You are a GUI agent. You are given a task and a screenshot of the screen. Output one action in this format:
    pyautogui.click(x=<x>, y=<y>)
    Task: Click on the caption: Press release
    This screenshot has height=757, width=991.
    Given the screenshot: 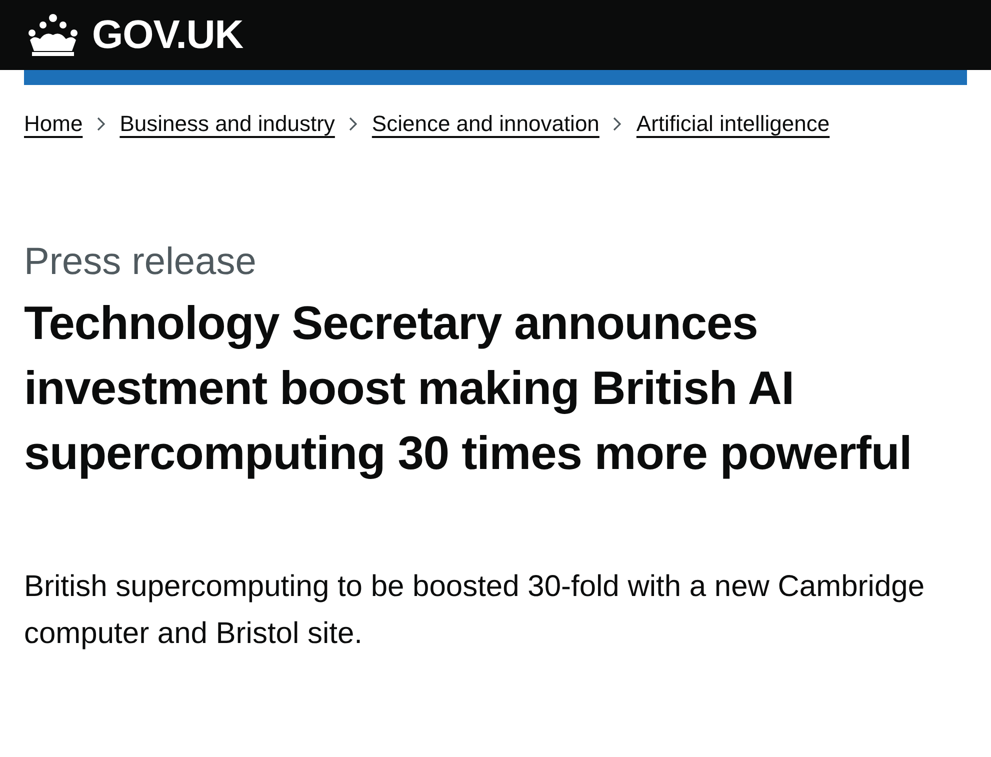 What is the action you would take?
    pyautogui.click(x=141, y=262)
    